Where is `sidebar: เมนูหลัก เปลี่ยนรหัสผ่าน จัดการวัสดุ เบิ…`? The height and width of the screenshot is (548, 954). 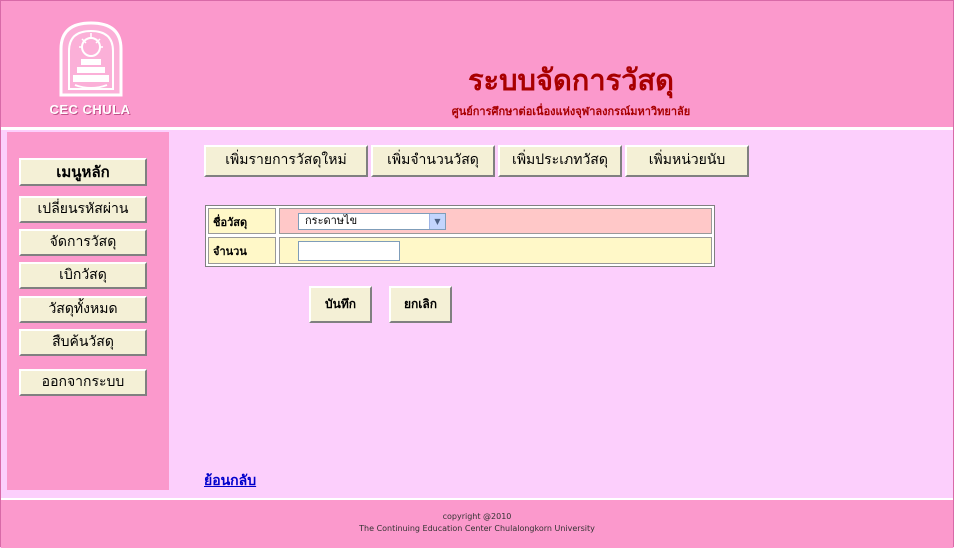 sidebar: เมนูหลัก เปลี่ยนรหัสผ่าน จัดการวัสดุ เบิ… is located at coordinates (88, 311).